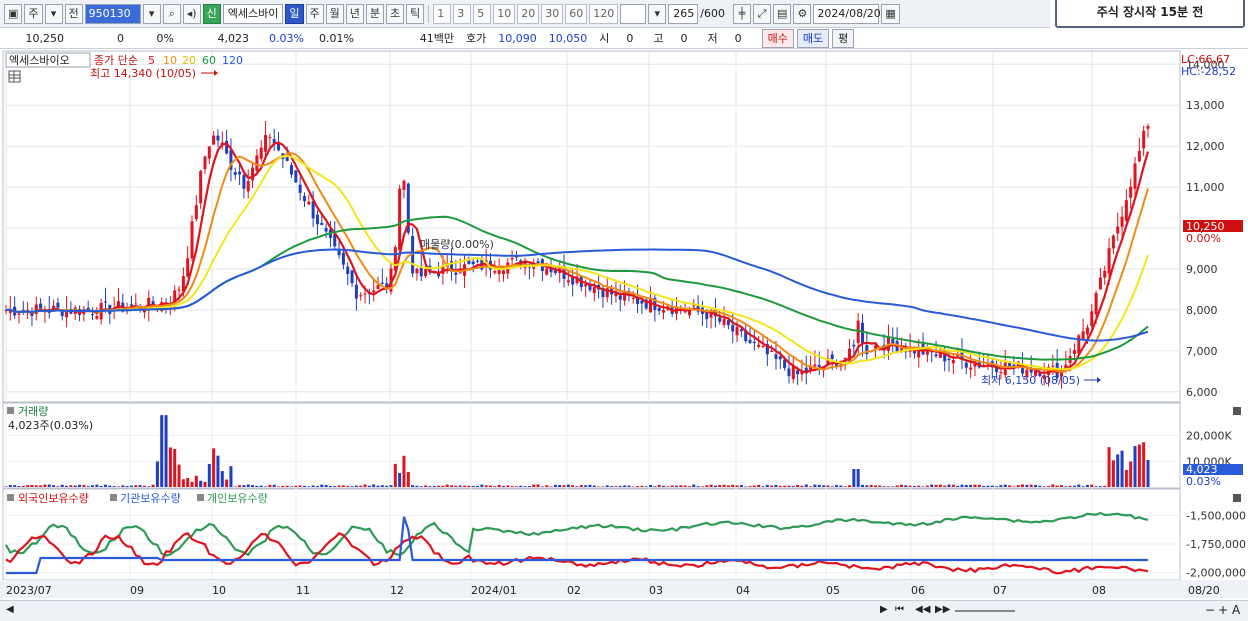 The width and height of the screenshot is (1248, 621). I want to click on minute-10: 10, so click(504, 13).